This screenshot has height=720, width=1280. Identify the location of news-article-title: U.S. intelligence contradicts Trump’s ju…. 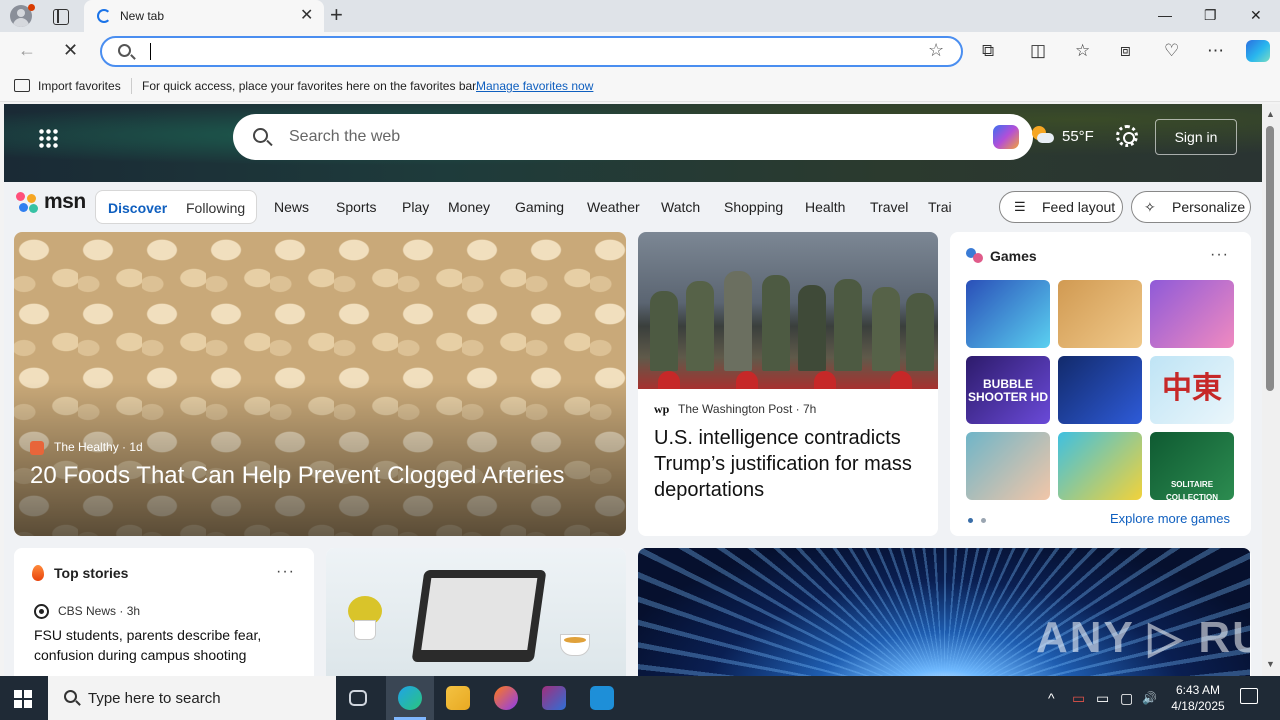
(783, 464).